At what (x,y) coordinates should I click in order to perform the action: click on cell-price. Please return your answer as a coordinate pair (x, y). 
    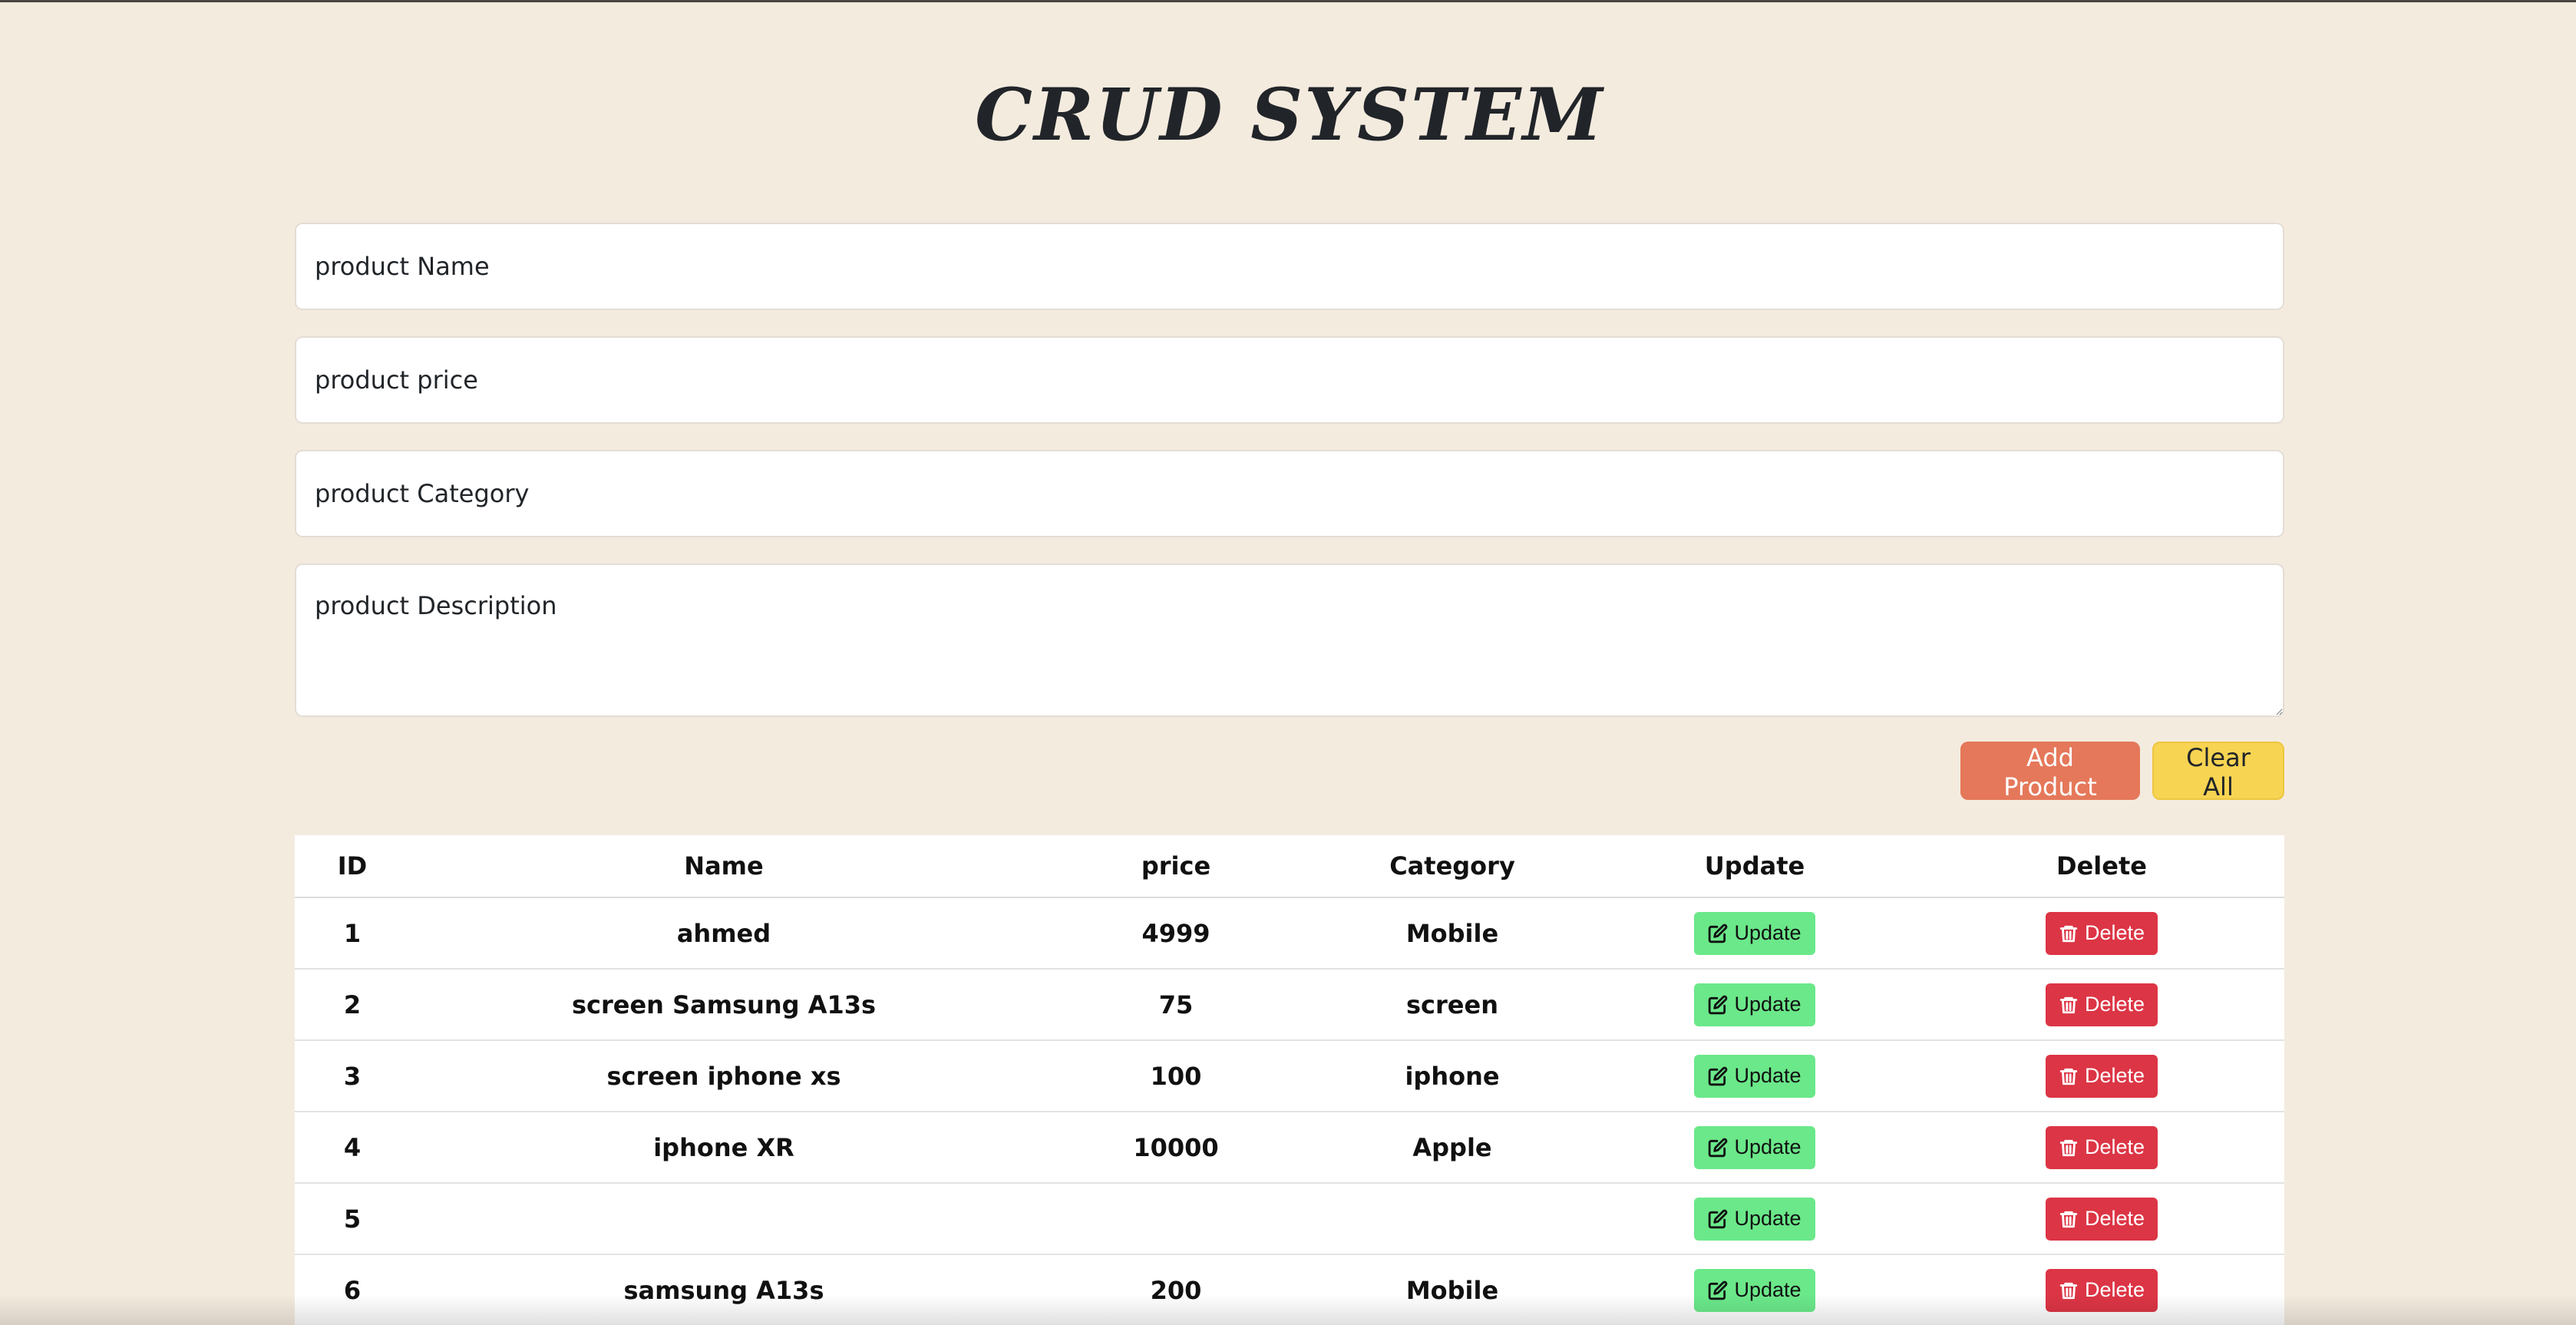
    Looking at the image, I should click on (1176, 1219).